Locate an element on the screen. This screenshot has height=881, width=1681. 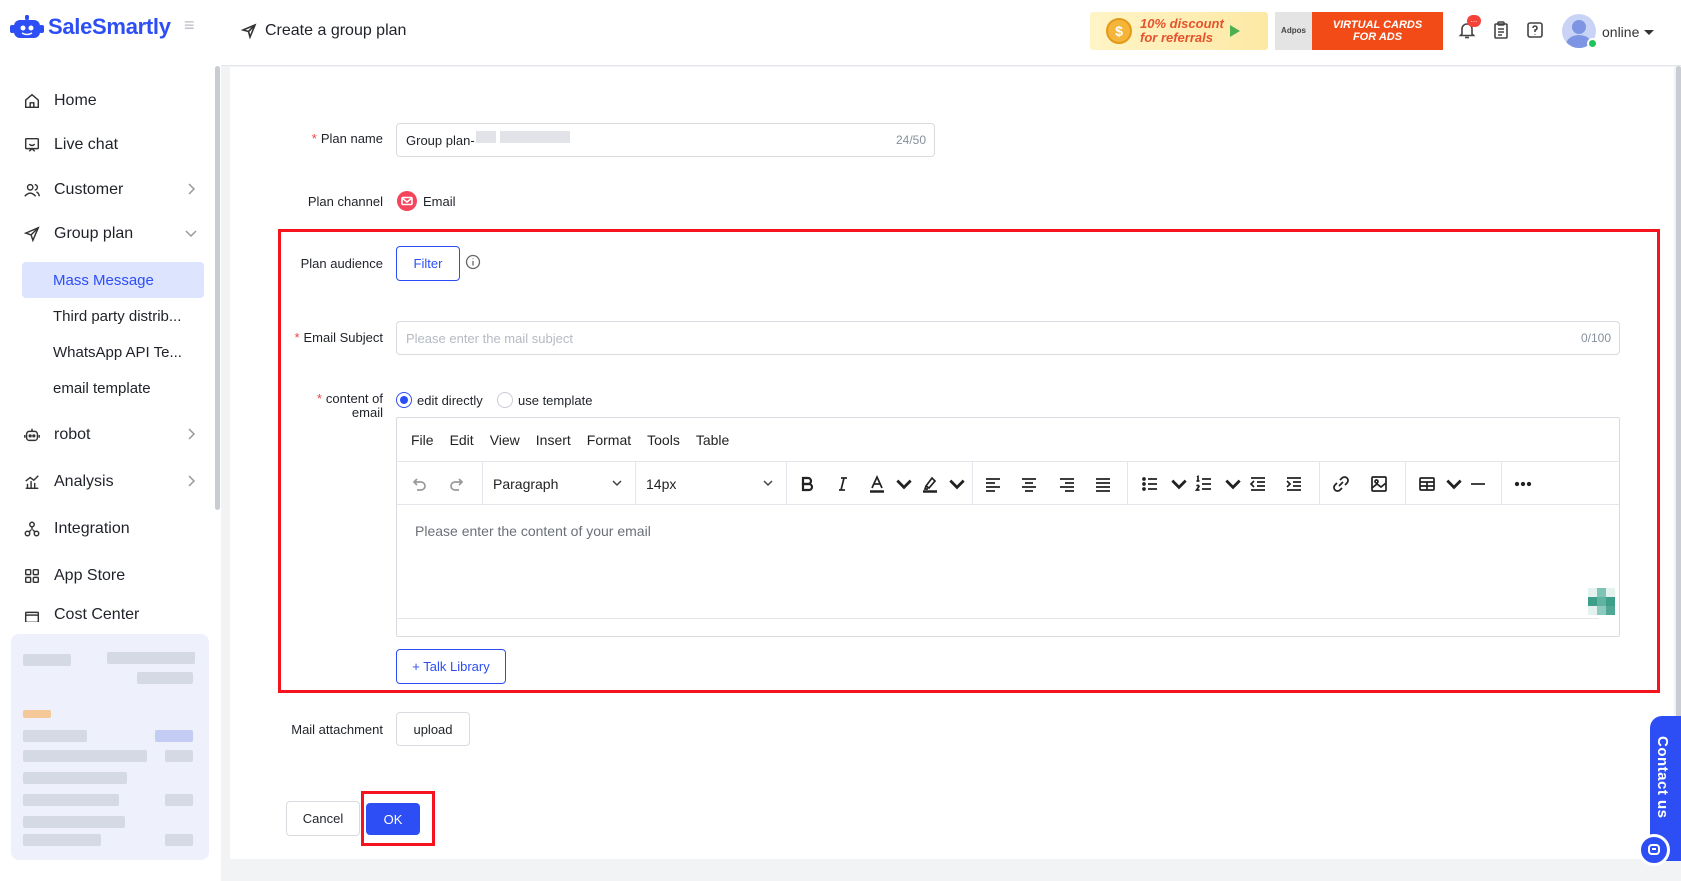
talk-library-button: + Talk Library is located at coordinates (451, 666).